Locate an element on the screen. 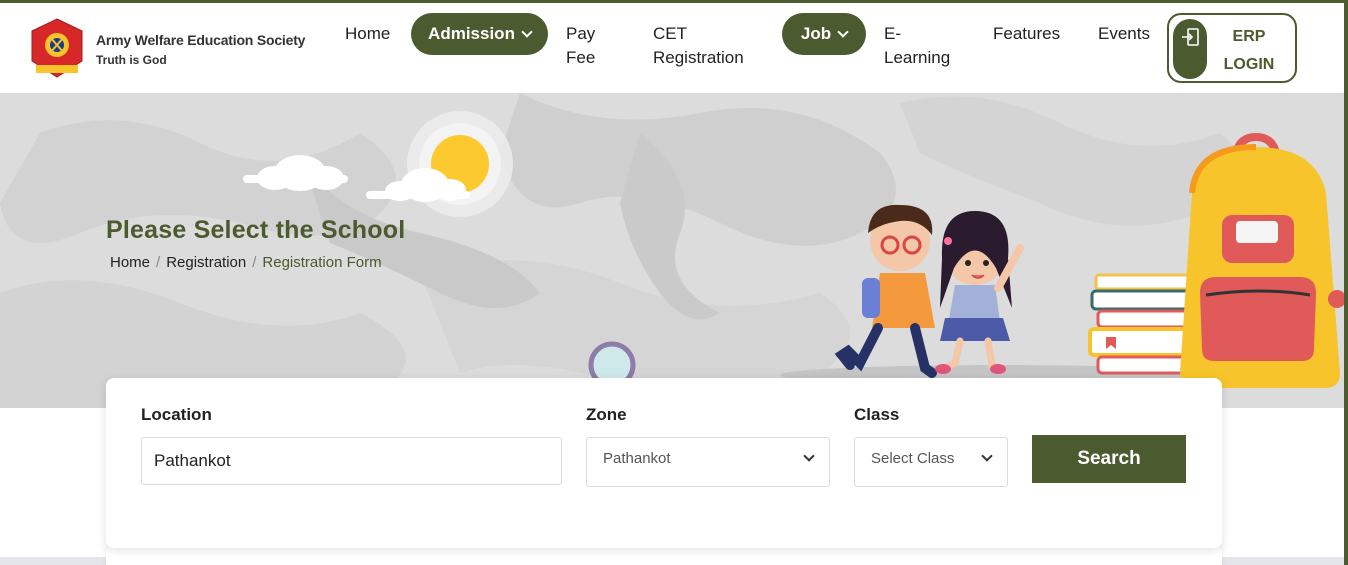  location-input: Pathankot is located at coordinates (351, 461).